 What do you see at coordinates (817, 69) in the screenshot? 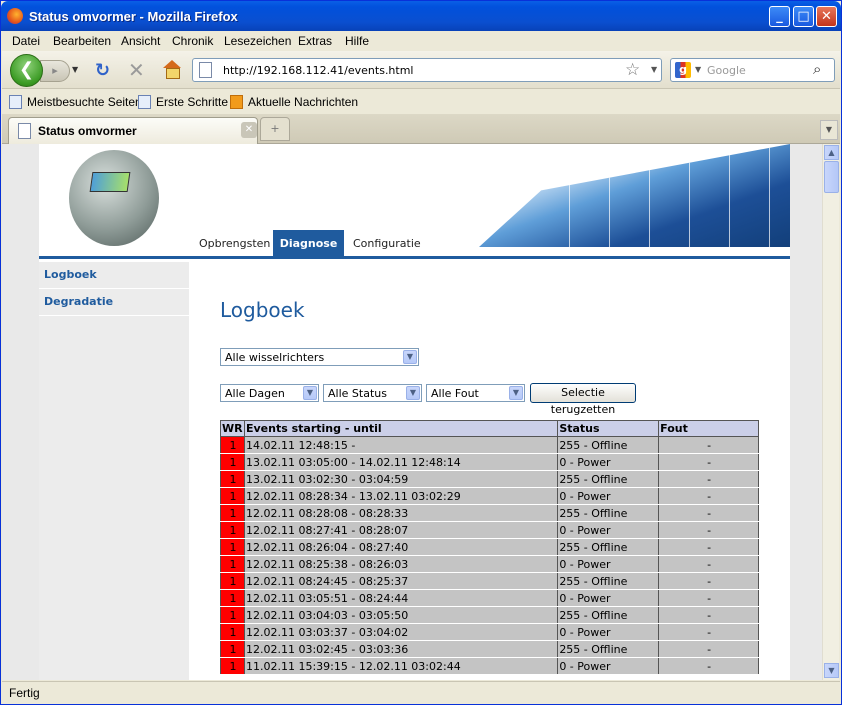
I see `search-icon: ⌕` at bounding box center [817, 69].